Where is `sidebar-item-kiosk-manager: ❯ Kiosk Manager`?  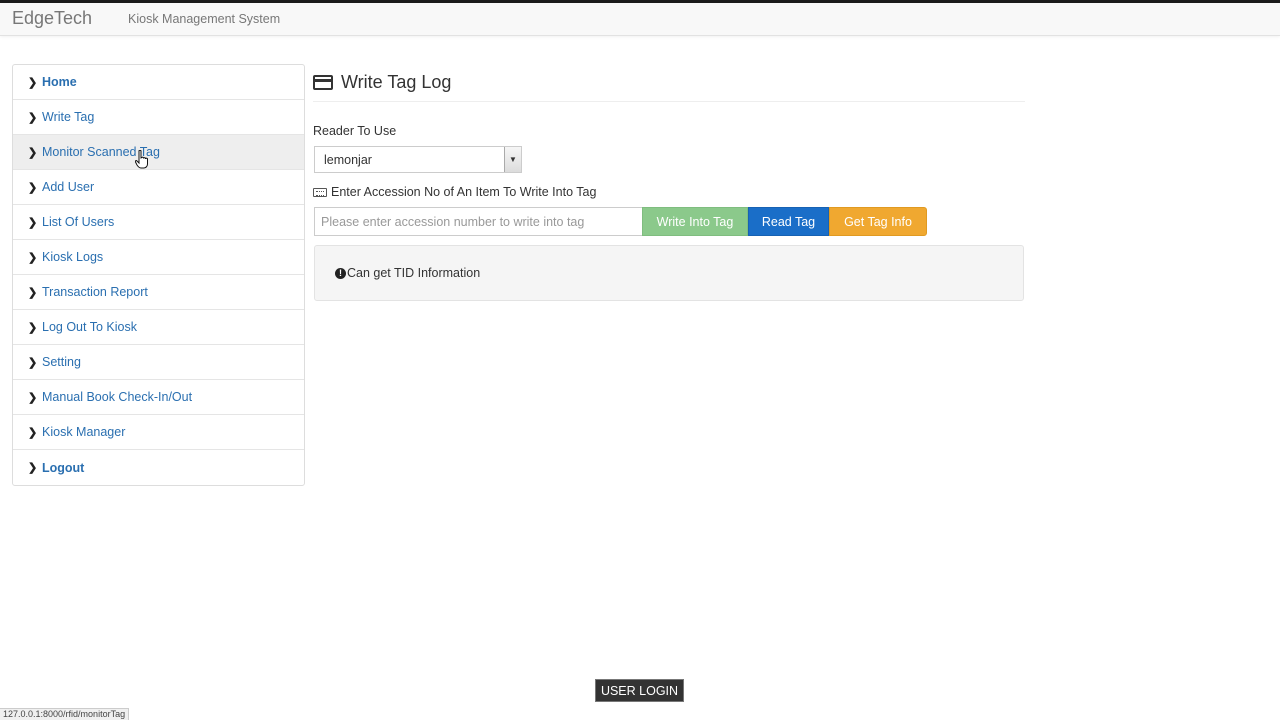
sidebar-item-kiosk-manager: ❯ Kiosk Manager is located at coordinates (158, 432).